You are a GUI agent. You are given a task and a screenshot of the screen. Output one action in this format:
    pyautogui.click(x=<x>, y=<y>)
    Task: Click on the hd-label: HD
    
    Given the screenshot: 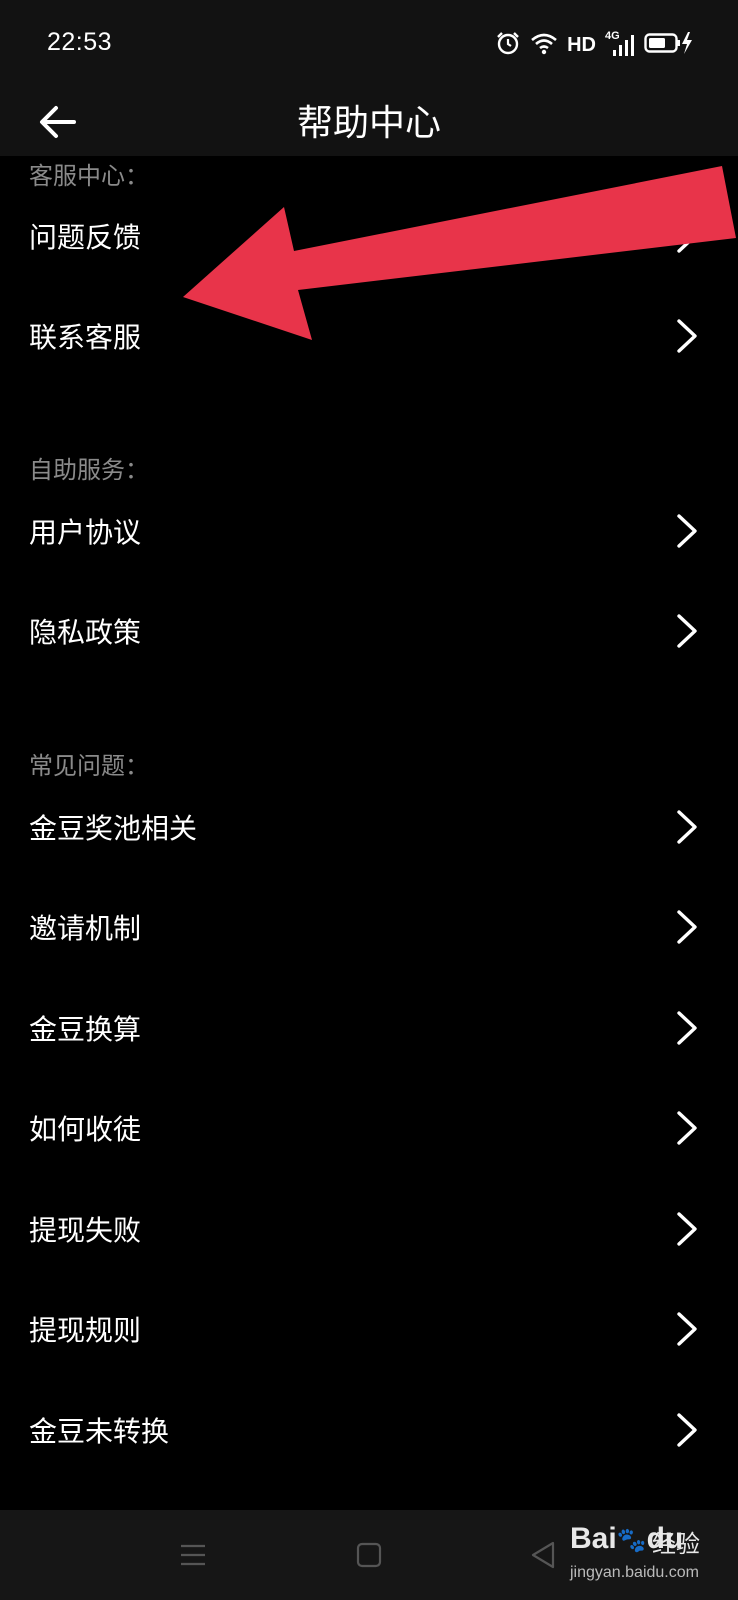 What is the action you would take?
    pyautogui.click(x=581, y=44)
    